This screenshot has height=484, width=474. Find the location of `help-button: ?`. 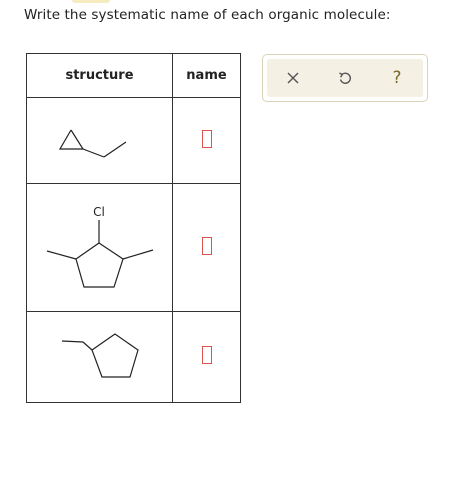

help-button: ? is located at coordinates (397, 78).